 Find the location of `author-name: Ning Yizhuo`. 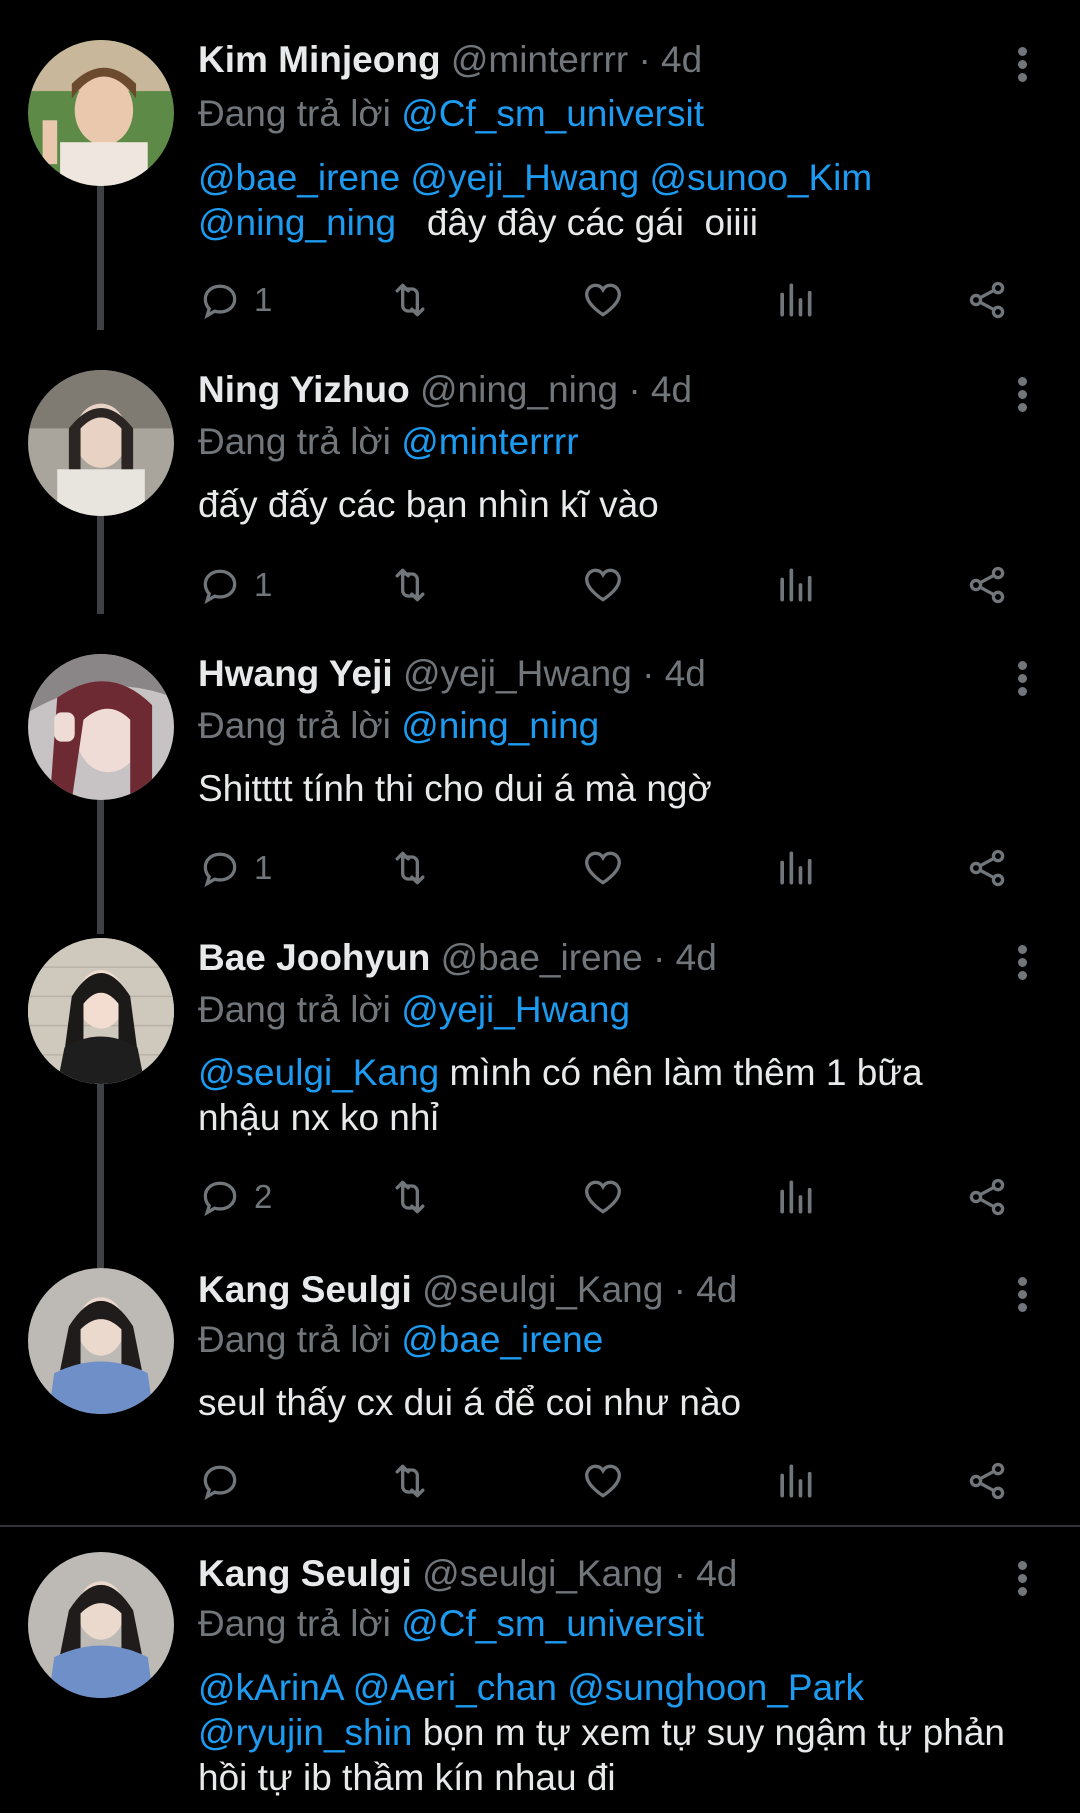

author-name: Ning Yizhuo is located at coordinates (304, 389).